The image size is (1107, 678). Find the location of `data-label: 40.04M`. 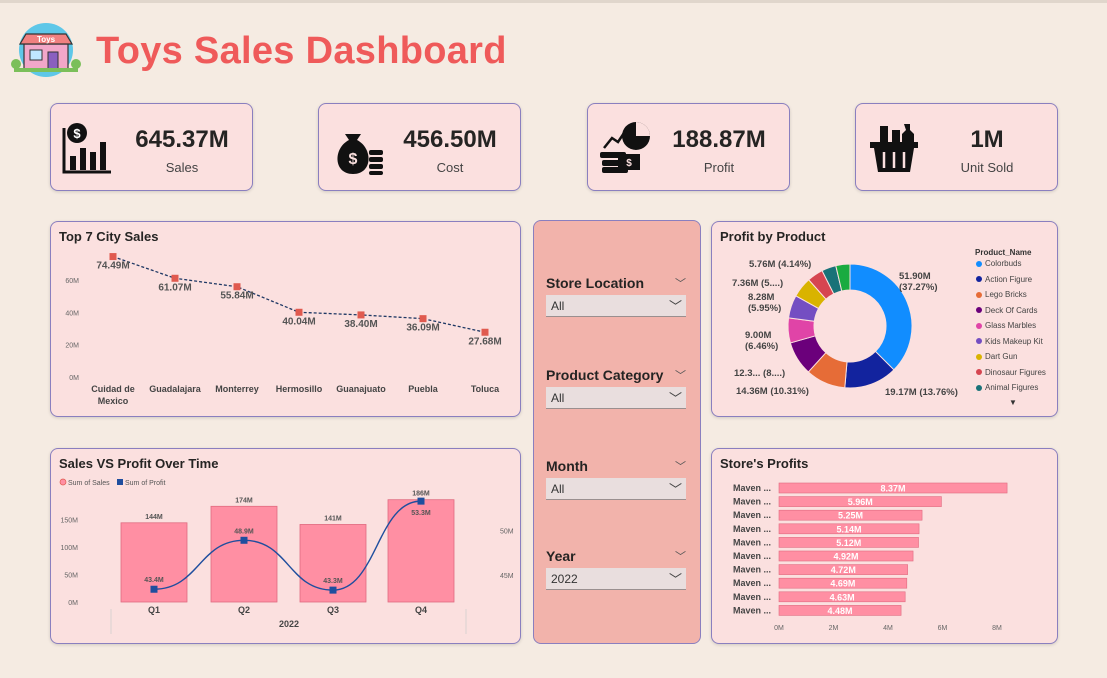

data-label: 40.04M is located at coordinates (298, 321).